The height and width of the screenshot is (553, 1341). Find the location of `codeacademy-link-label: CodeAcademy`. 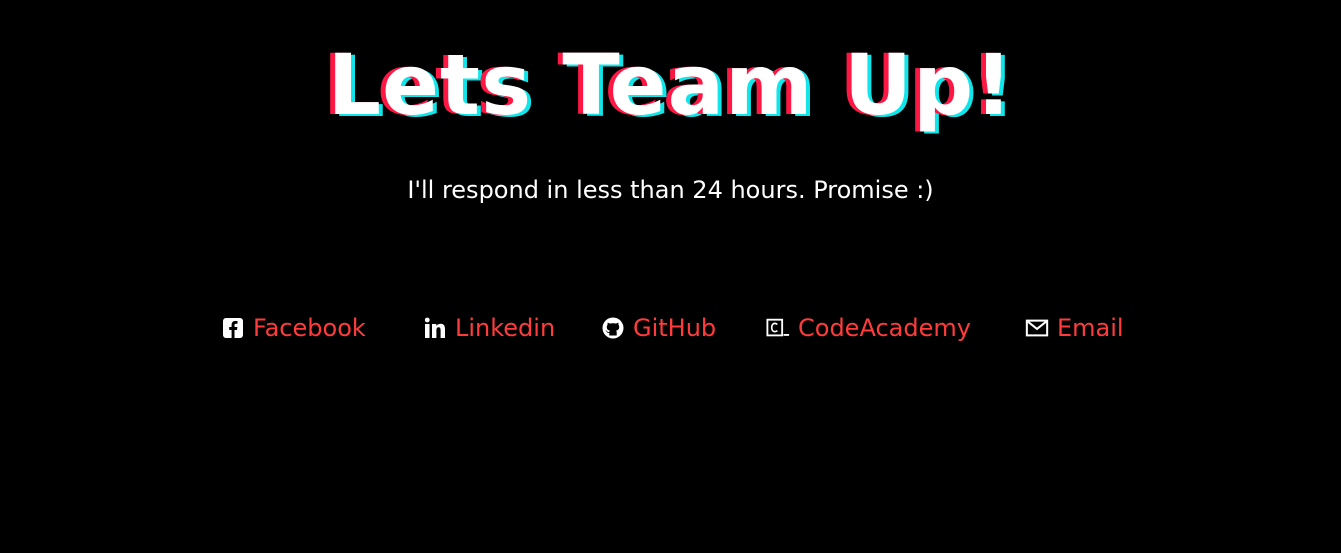

codeacademy-link-label: CodeAcademy is located at coordinates (884, 328).